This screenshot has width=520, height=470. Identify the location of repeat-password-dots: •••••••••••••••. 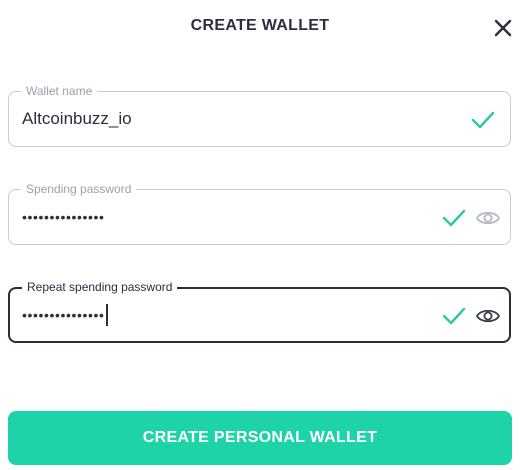
(63, 315).